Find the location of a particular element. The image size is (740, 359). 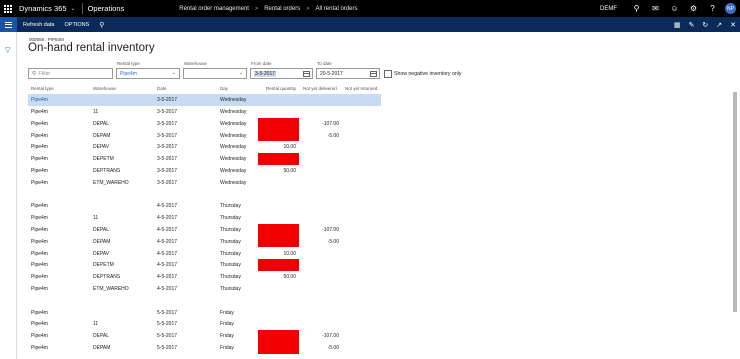

negative-inventory-highlight is located at coordinates (278, 265).